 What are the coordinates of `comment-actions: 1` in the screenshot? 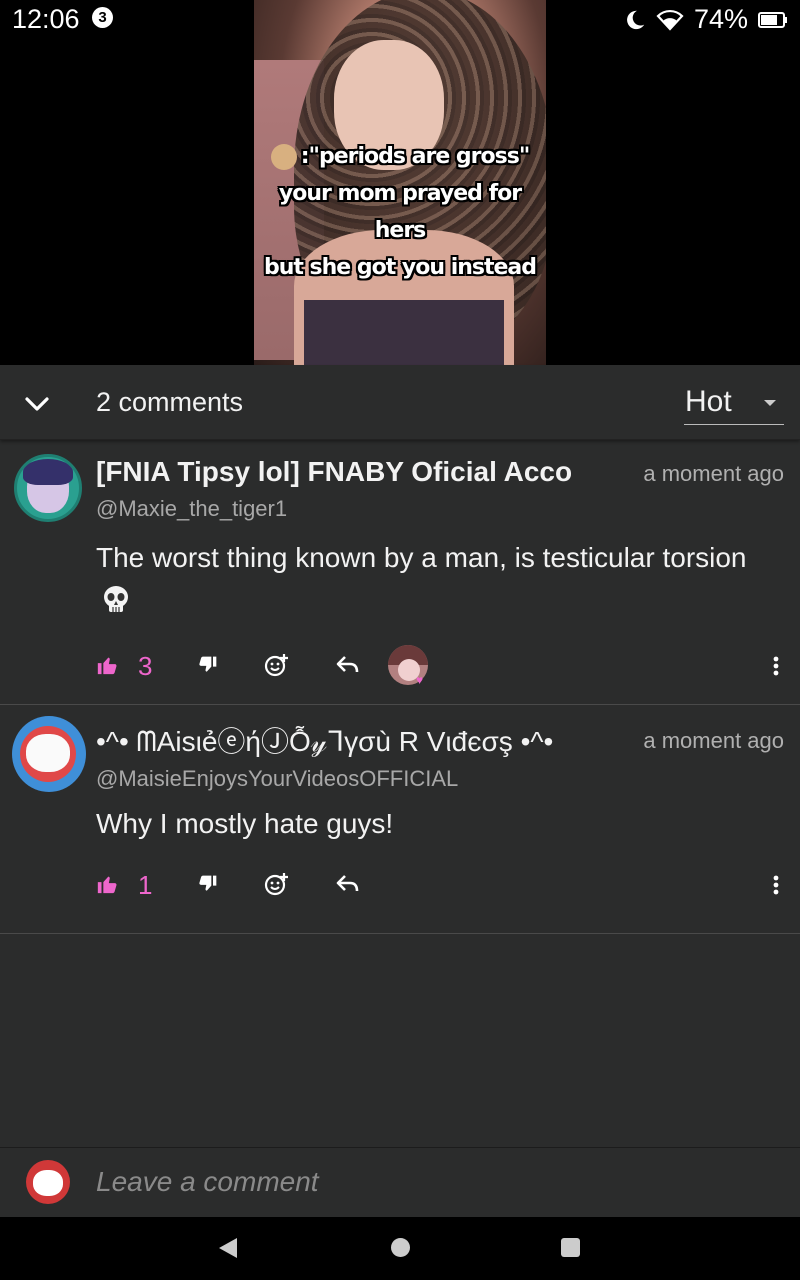 It's located at (441, 884).